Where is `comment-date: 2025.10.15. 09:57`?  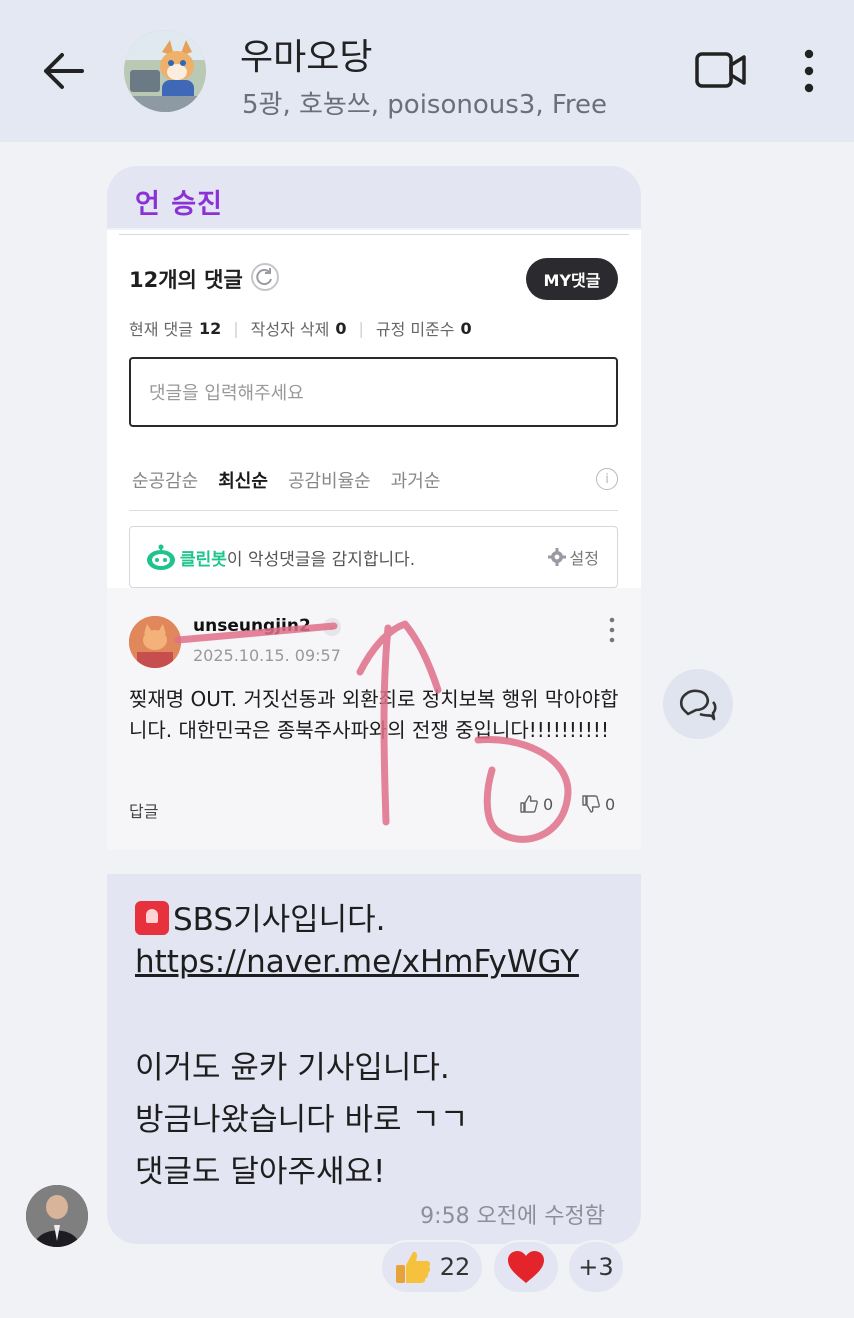 comment-date: 2025.10.15. 09:57 is located at coordinates (267, 655).